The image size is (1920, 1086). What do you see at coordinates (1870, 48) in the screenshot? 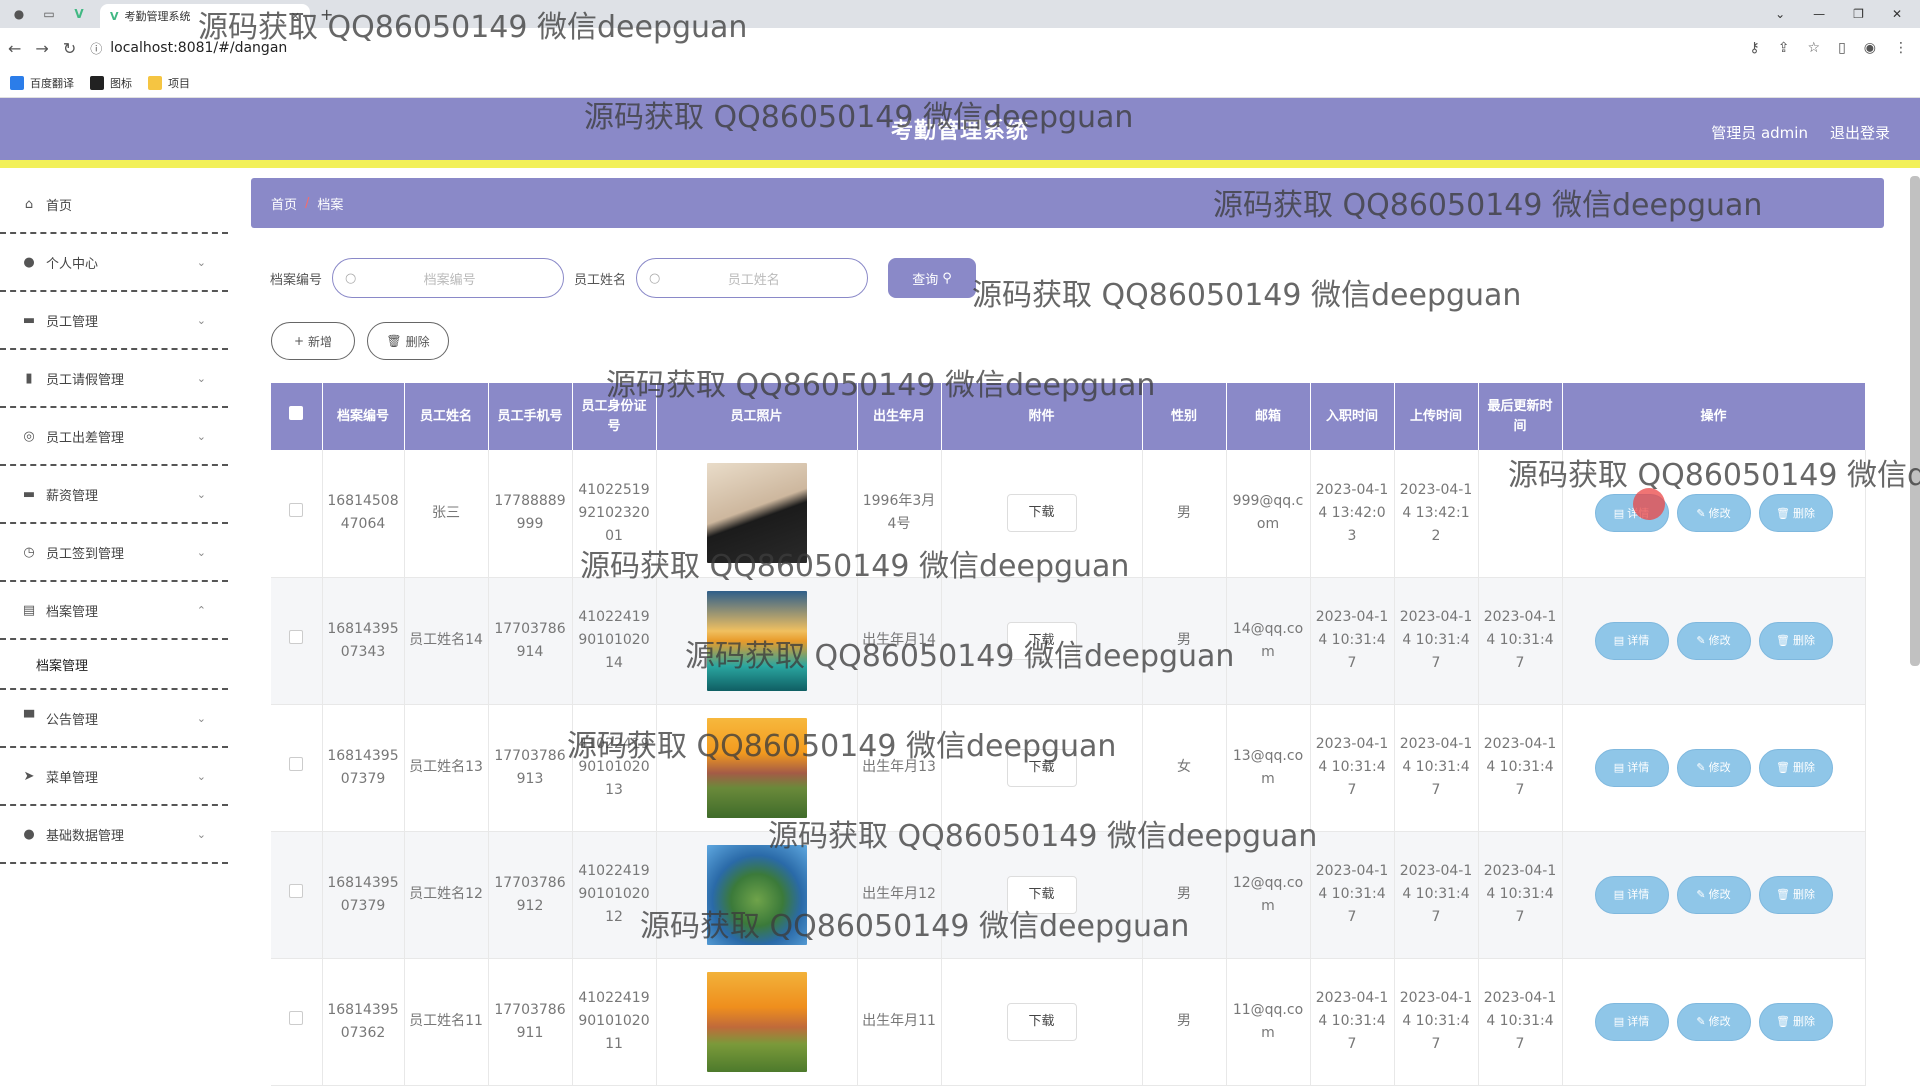
I see `account-icon: ◉` at bounding box center [1870, 48].